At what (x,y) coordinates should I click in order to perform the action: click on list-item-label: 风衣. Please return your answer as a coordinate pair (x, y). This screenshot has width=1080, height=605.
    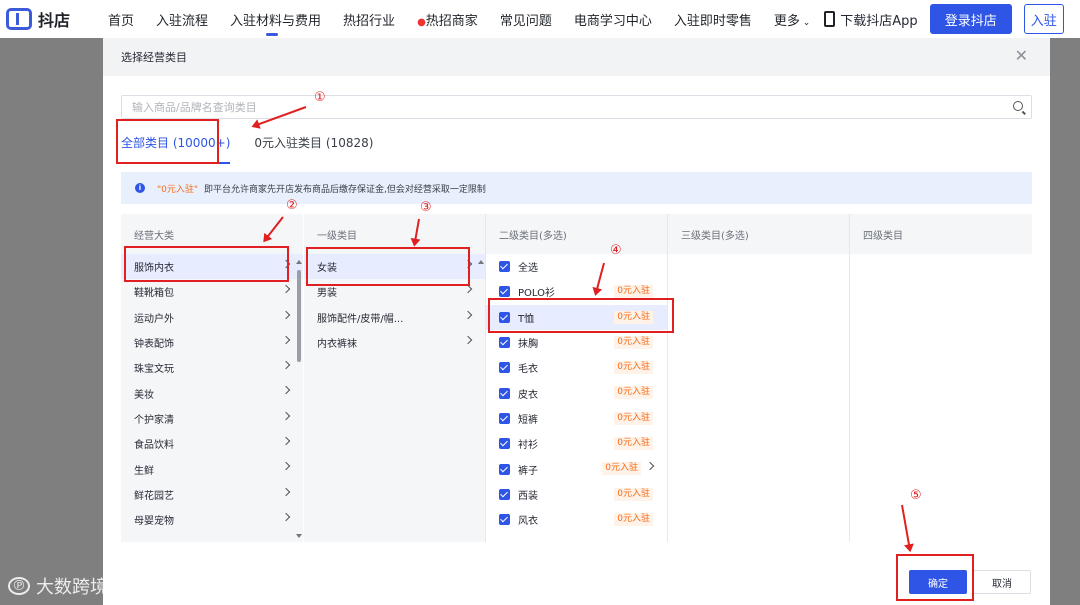
    Looking at the image, I should click on (528, 522).